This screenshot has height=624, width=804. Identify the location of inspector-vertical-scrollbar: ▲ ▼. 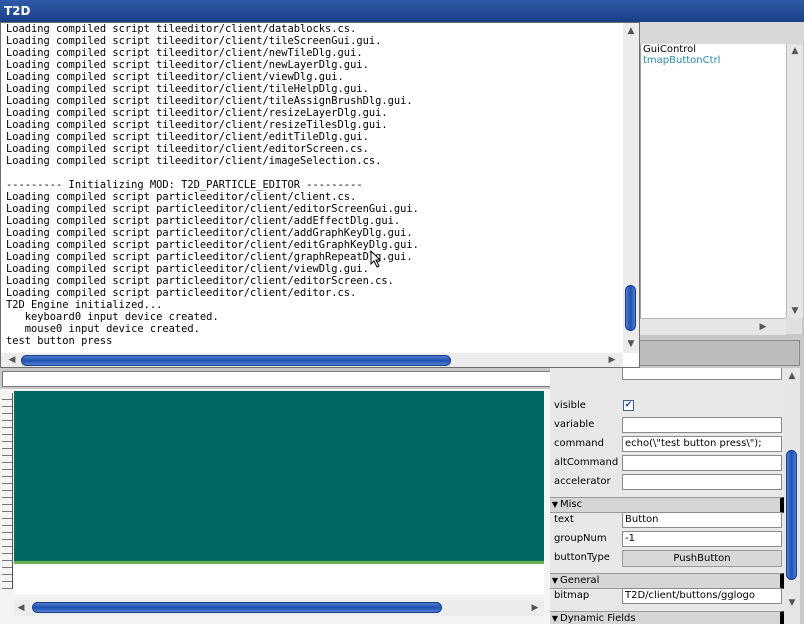
(792, 496).